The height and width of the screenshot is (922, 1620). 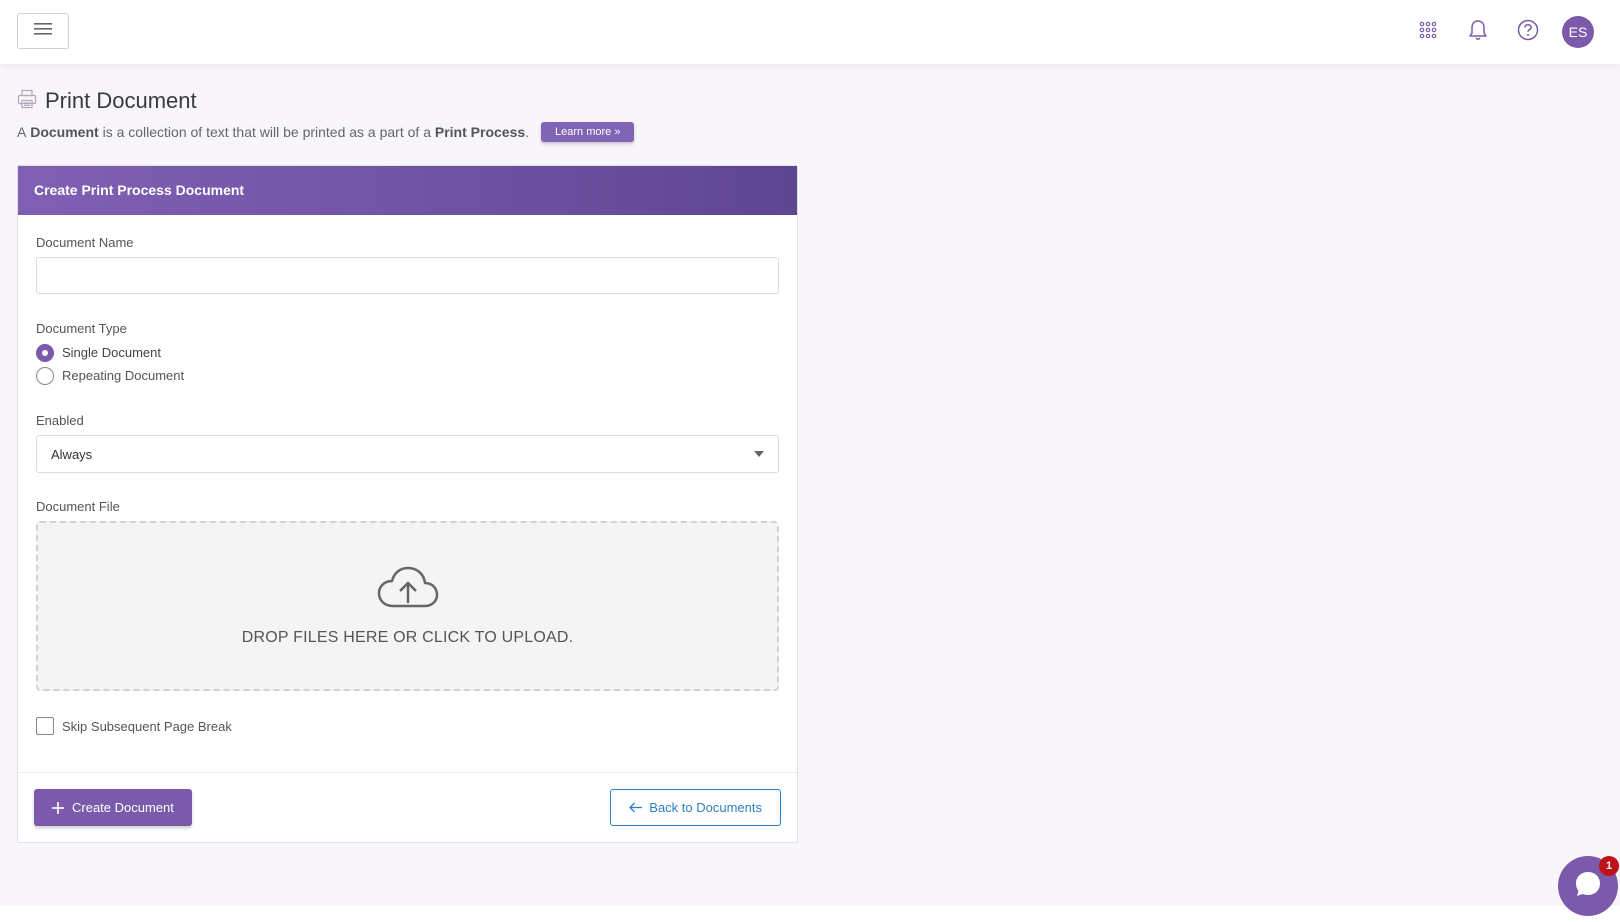 I want to click on card-footer: Create Document Back to Documents, so click(x=407, y=807).